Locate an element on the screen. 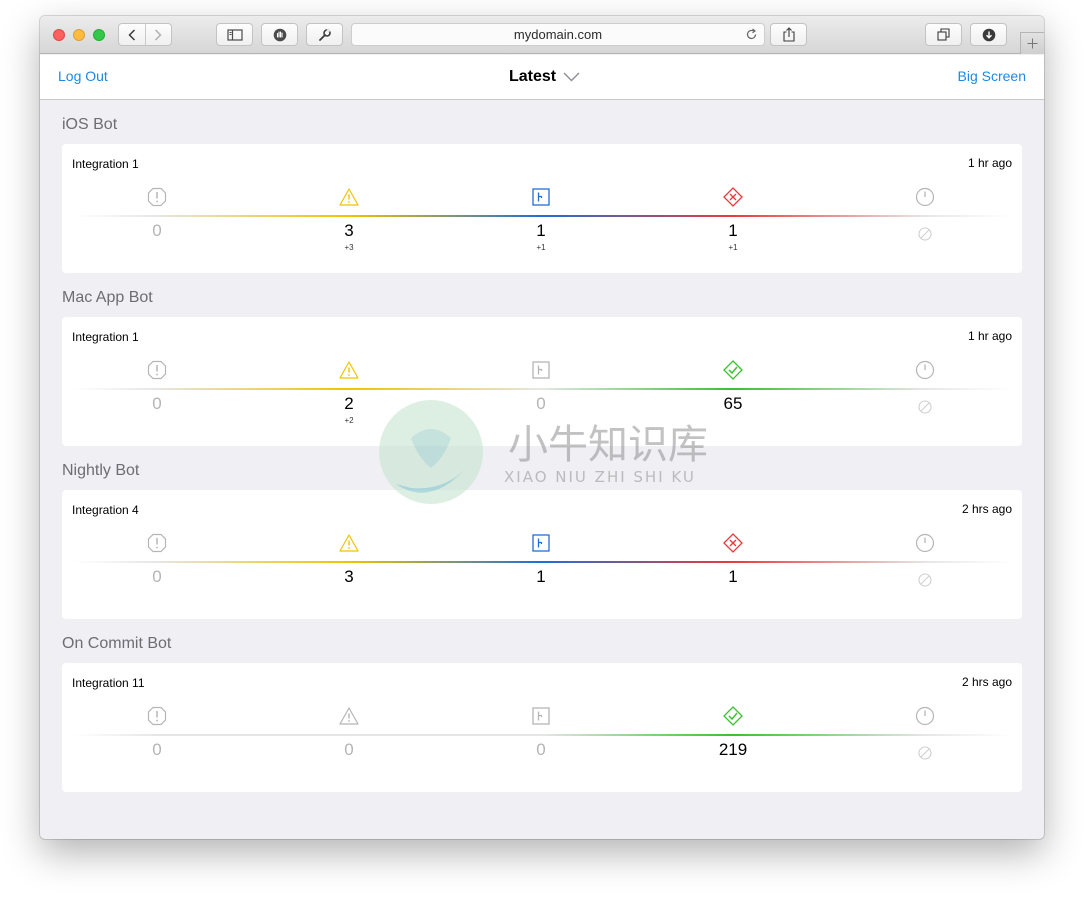 The width and height of the screenshot is (1084, 904). metric-tests: 1 is located at coordinates (733, 560).